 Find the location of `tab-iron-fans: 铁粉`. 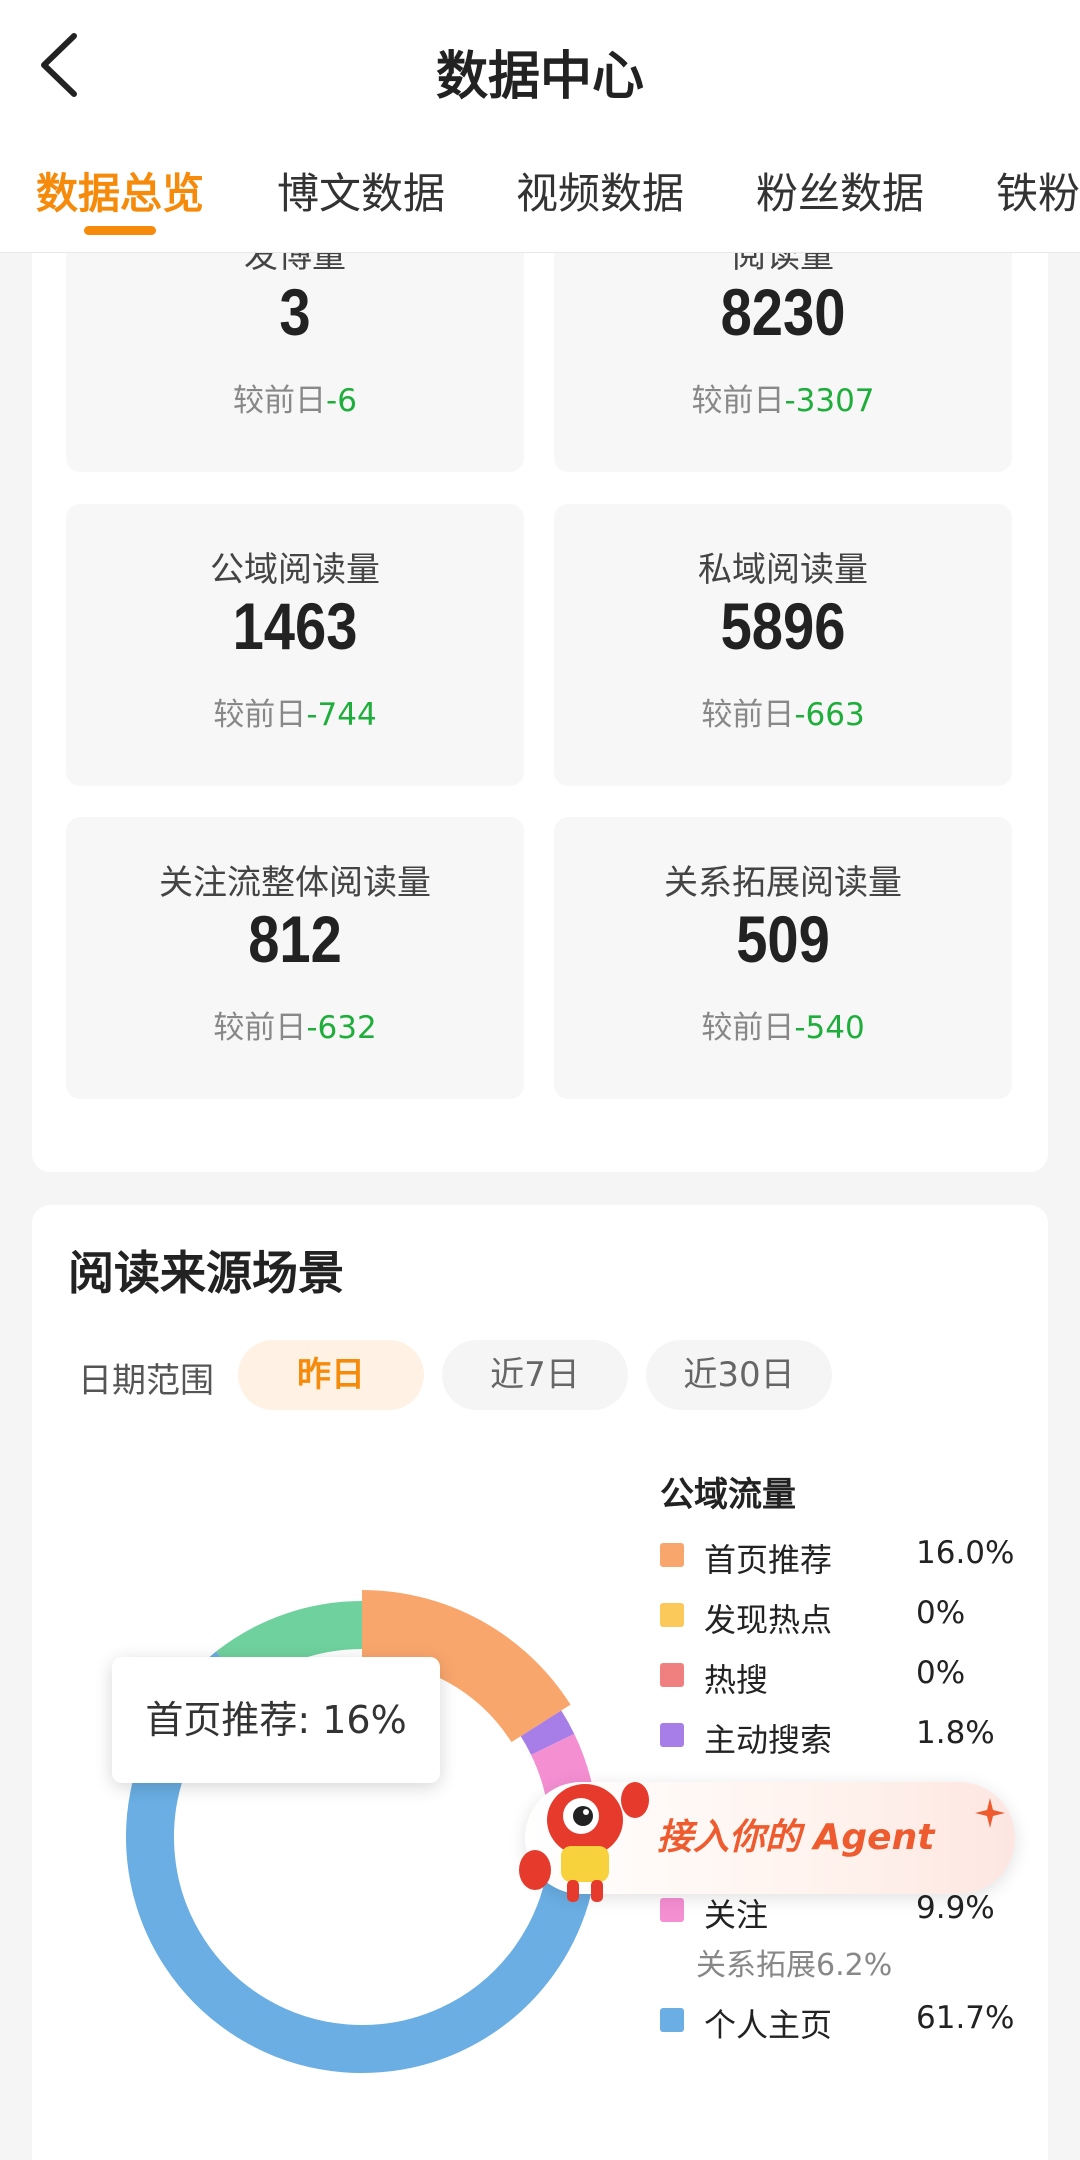

tab-iron-fans: 铁粉 is located at coordinates (1038, 190).